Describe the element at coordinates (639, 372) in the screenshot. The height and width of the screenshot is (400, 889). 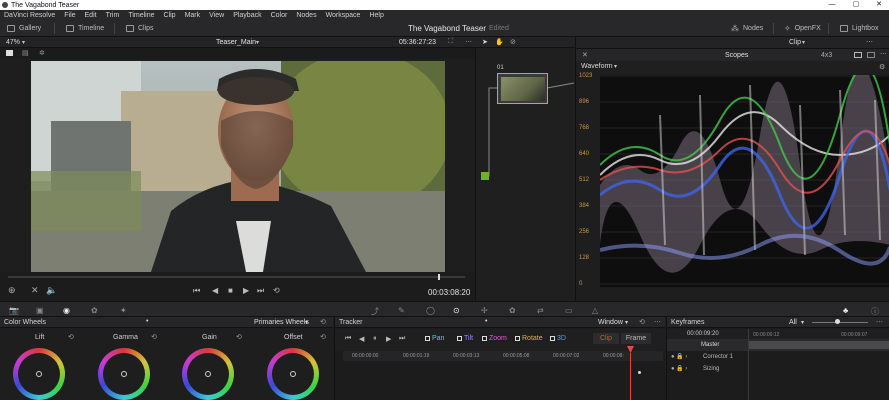
I see `tracker-keyframe` at that location.